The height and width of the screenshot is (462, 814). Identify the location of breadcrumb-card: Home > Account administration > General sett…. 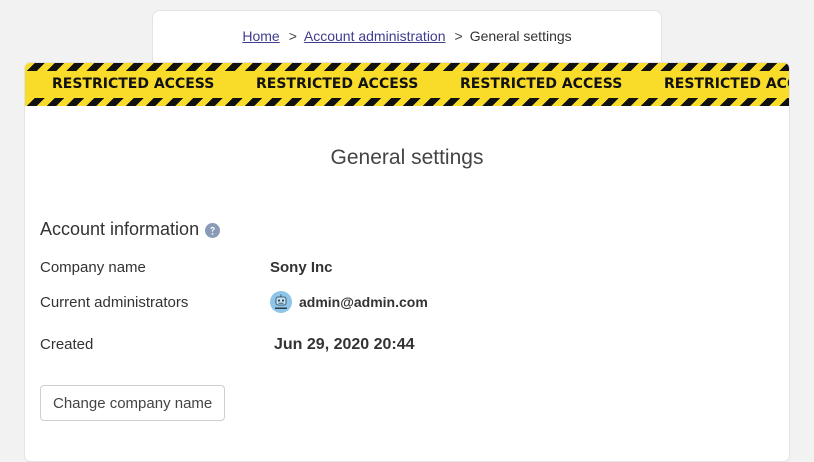
(407, 40).